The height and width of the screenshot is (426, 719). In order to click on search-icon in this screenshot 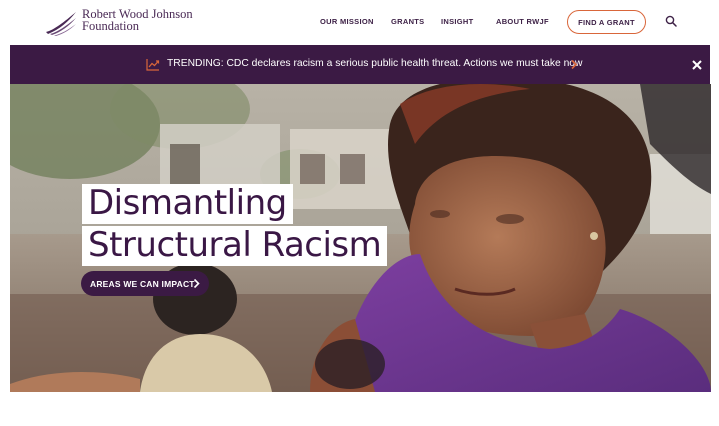, I will do `click(671, 21)`.